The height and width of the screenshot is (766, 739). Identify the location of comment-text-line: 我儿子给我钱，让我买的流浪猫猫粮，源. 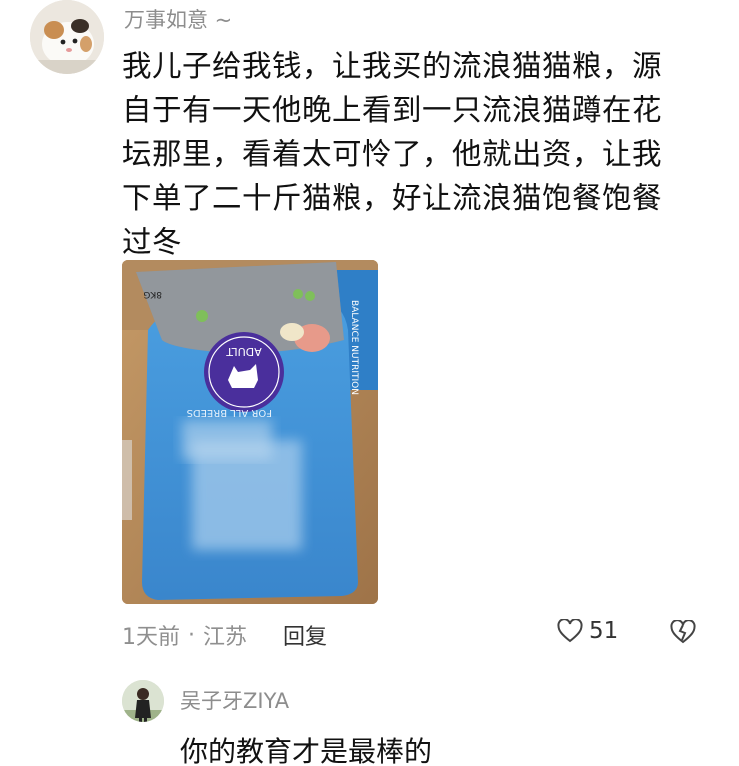
(392, 66).